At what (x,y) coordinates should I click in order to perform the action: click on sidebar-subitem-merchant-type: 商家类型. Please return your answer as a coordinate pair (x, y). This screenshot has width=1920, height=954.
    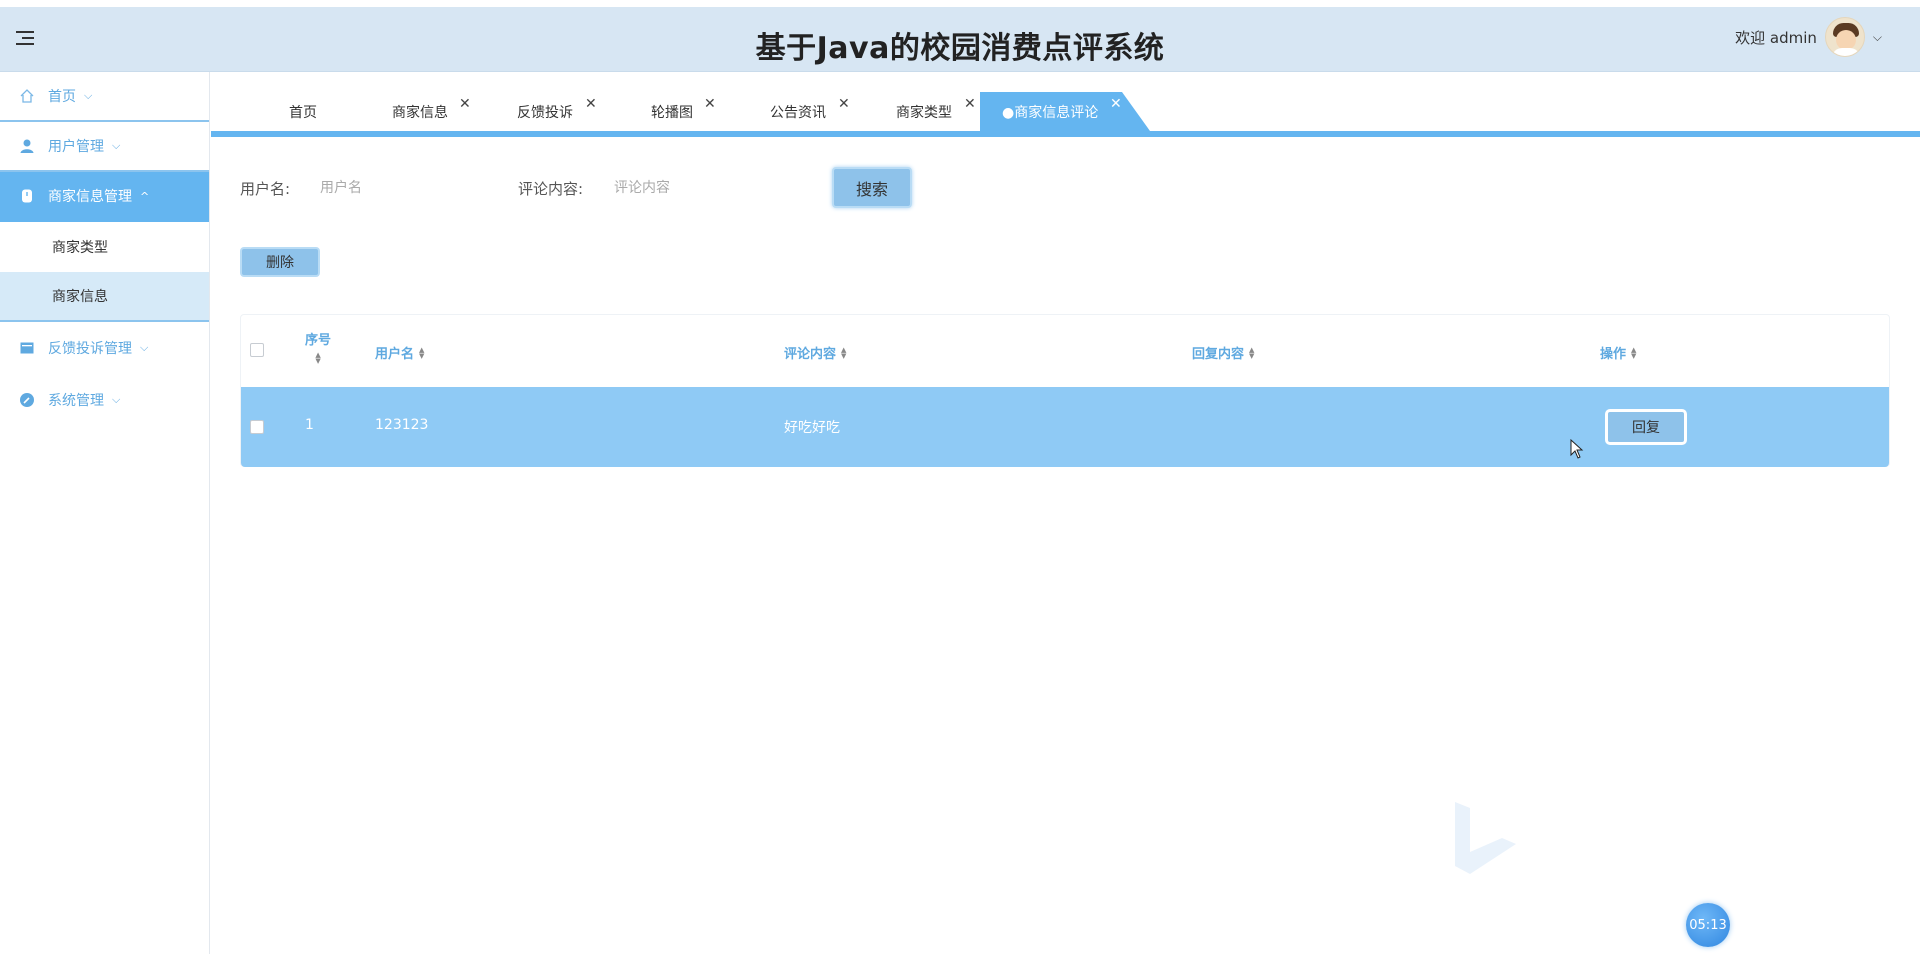
    Looking at the image, I should click on (104, 247).